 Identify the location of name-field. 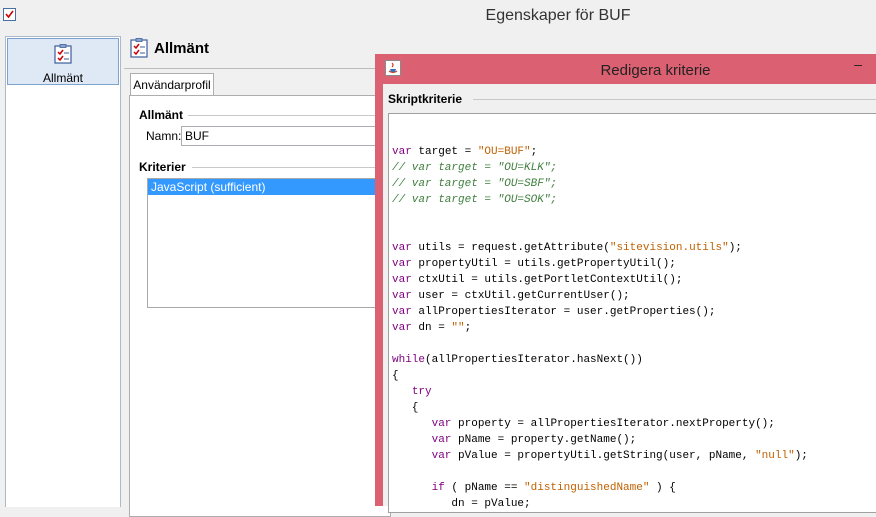
(286, 136).